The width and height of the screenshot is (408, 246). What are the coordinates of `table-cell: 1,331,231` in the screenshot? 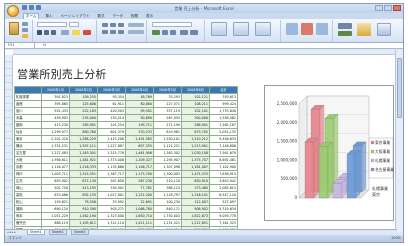 It's located at (55, 146).